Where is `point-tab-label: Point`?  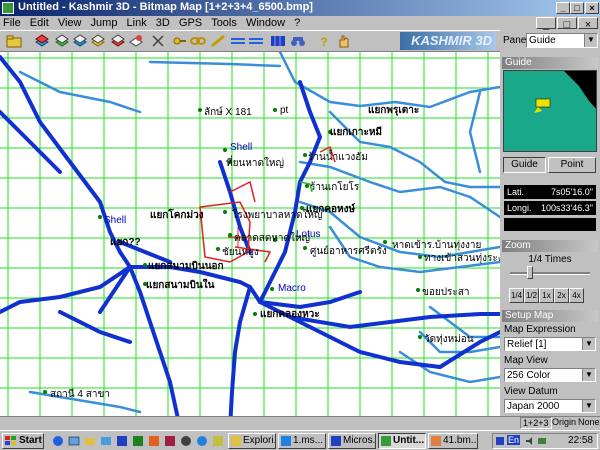
point-tab-label: Point is located at coordinates (572, 164).